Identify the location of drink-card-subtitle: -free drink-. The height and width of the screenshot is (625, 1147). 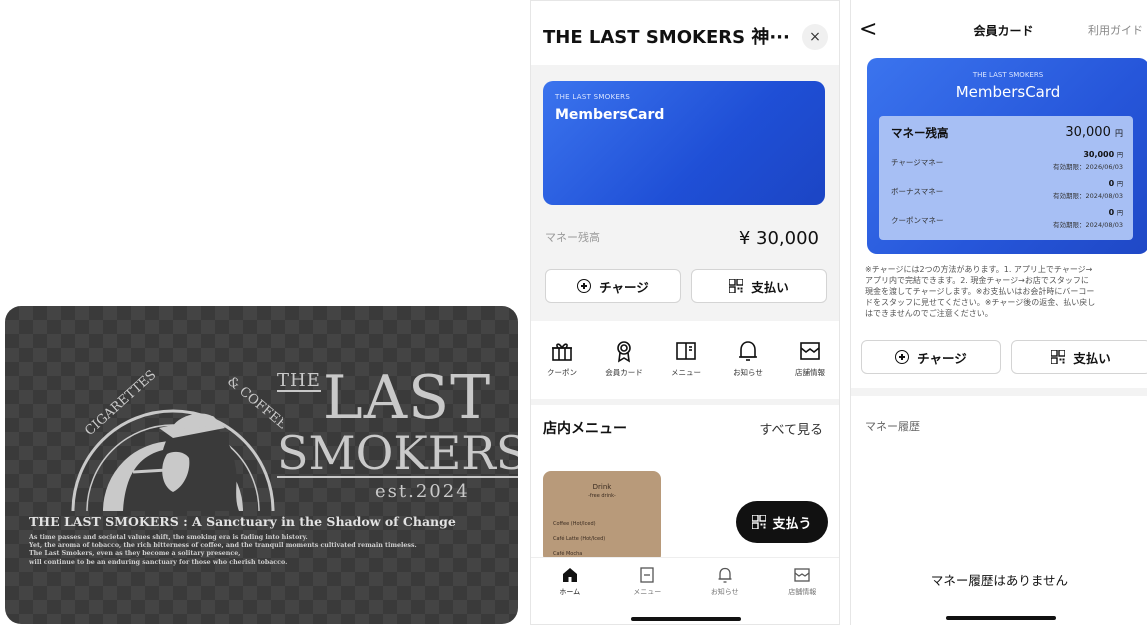
(602, 496).